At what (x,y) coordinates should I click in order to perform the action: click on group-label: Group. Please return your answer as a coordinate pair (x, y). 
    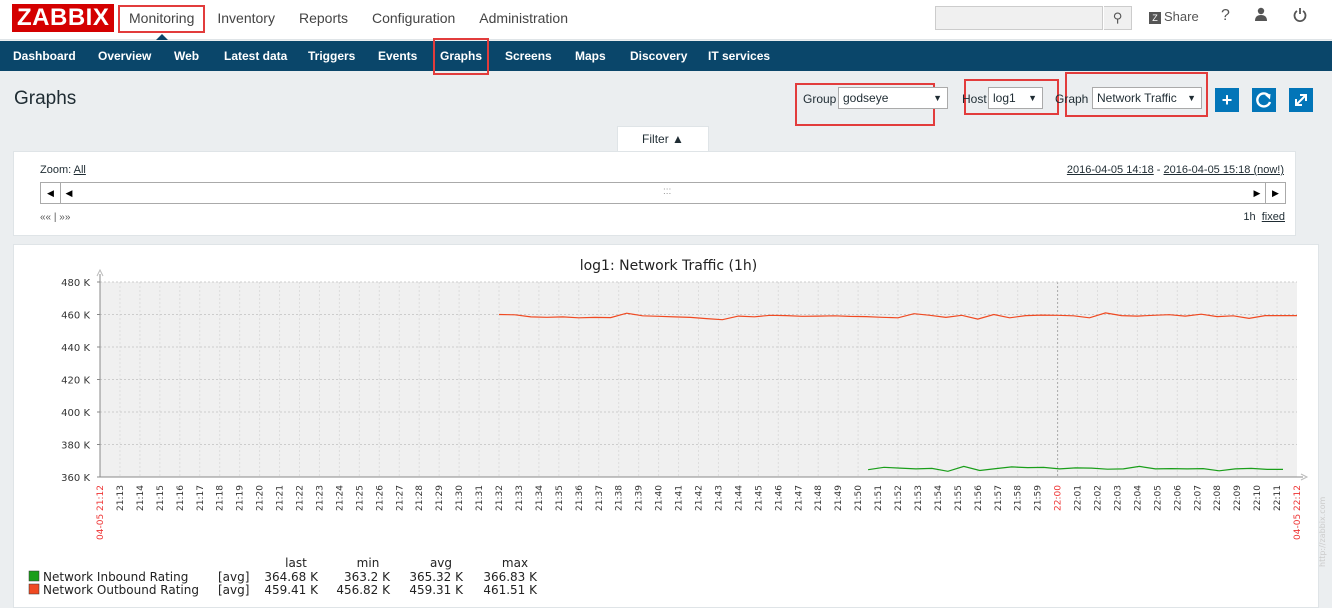
    Looking at the image, I should click on (820, 99).